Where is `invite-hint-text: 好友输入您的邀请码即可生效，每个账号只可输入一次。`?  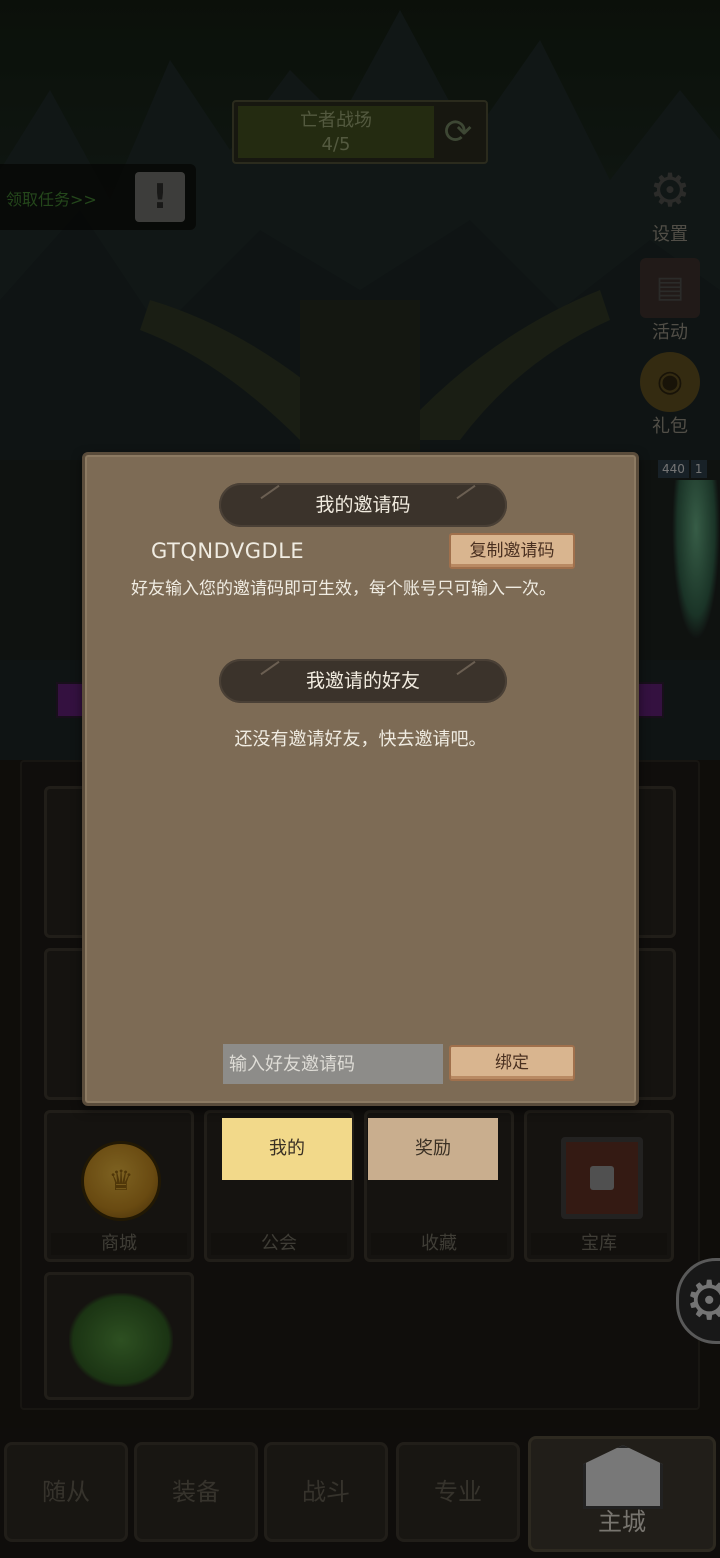 invite-hint-text: 好友输入您的邀请码即可生效，每个账号只可输入一次。 is located at coordinates (343, 589).